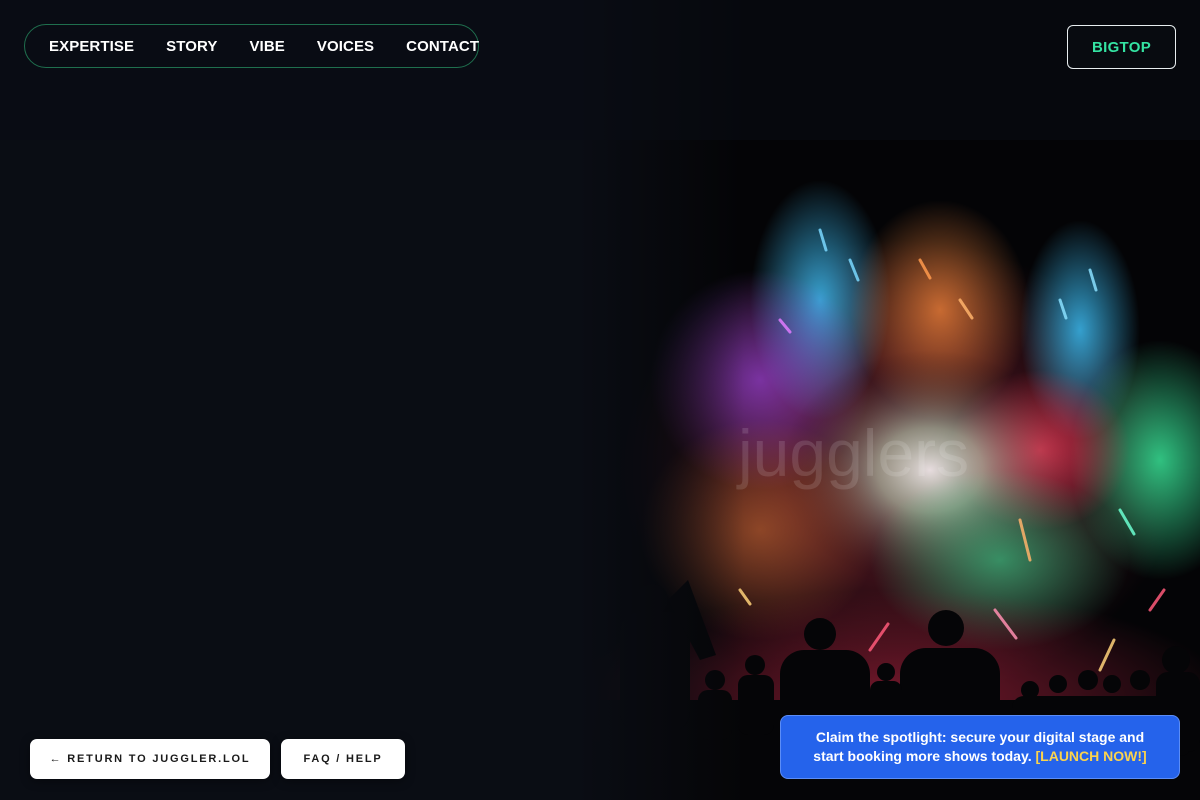 The image size is (1200, 800). I want to click on nav-link-story: STORY, so click(191, 46).